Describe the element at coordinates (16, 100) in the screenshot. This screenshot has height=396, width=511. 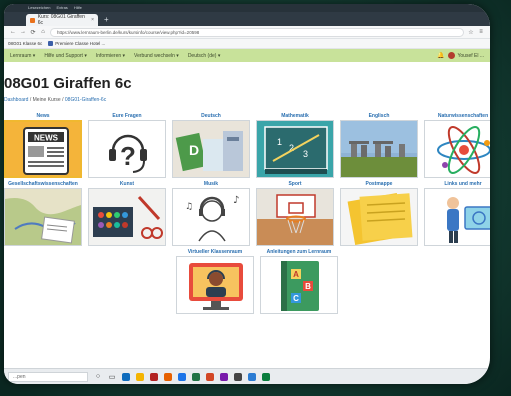
I see `breadcrumb-dashboard: Dashboard` at that location.